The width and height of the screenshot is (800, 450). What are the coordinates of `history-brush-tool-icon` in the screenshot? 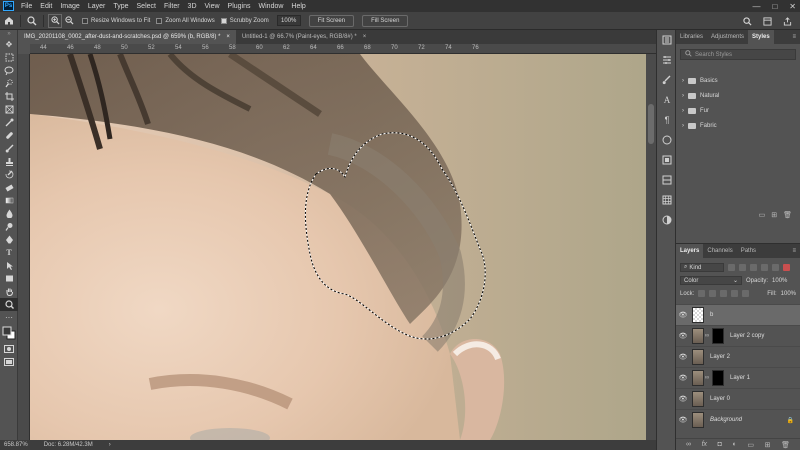 It's located at (9, 174).